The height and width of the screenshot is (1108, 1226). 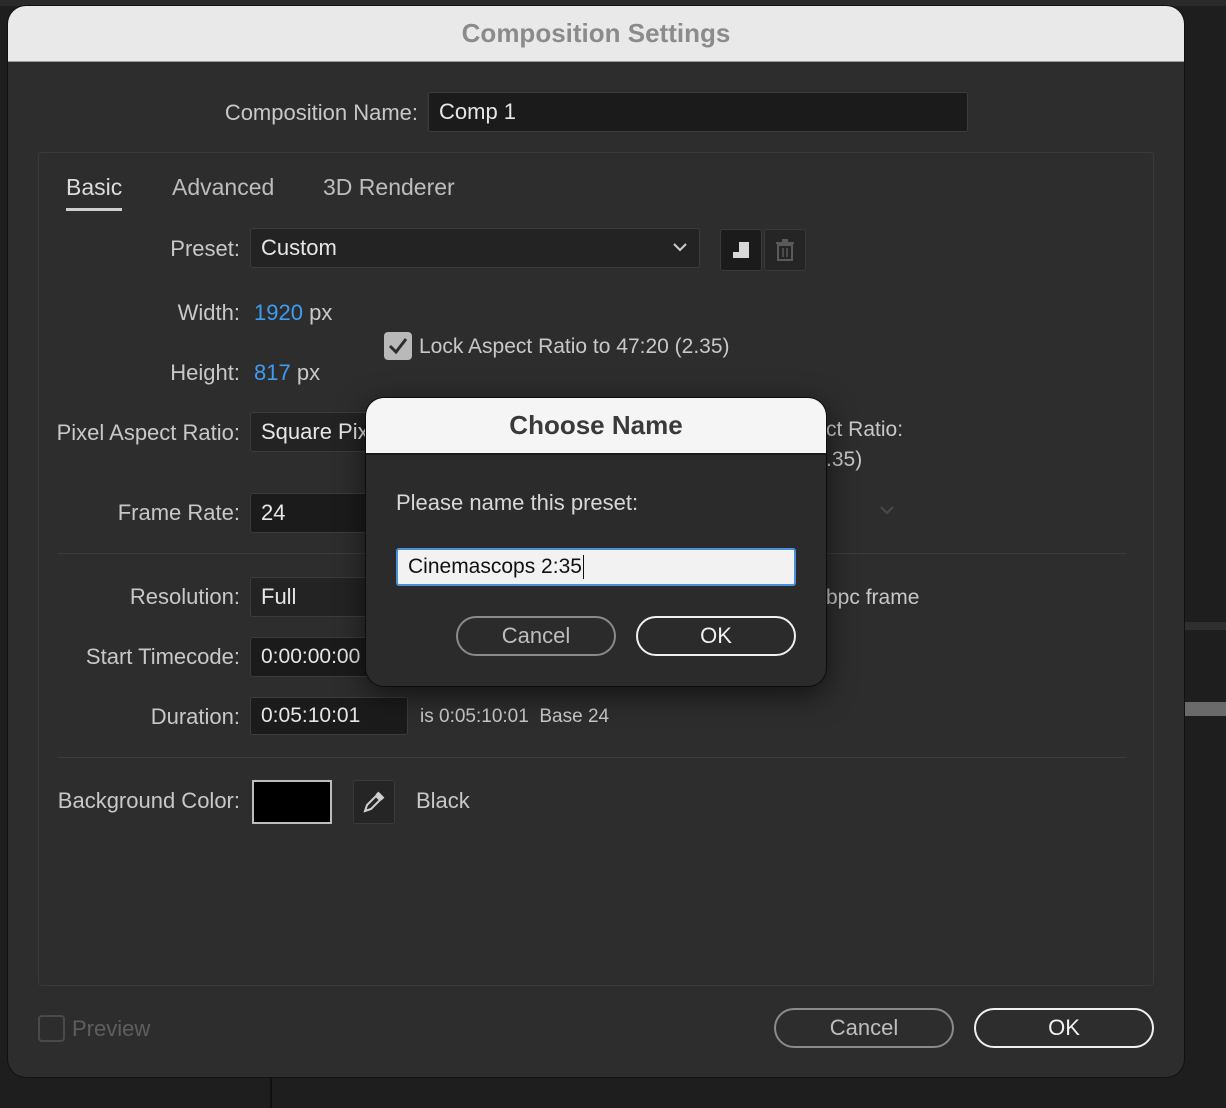 I want to click on height-value-row: 817 px, so click(x=287, y=373).